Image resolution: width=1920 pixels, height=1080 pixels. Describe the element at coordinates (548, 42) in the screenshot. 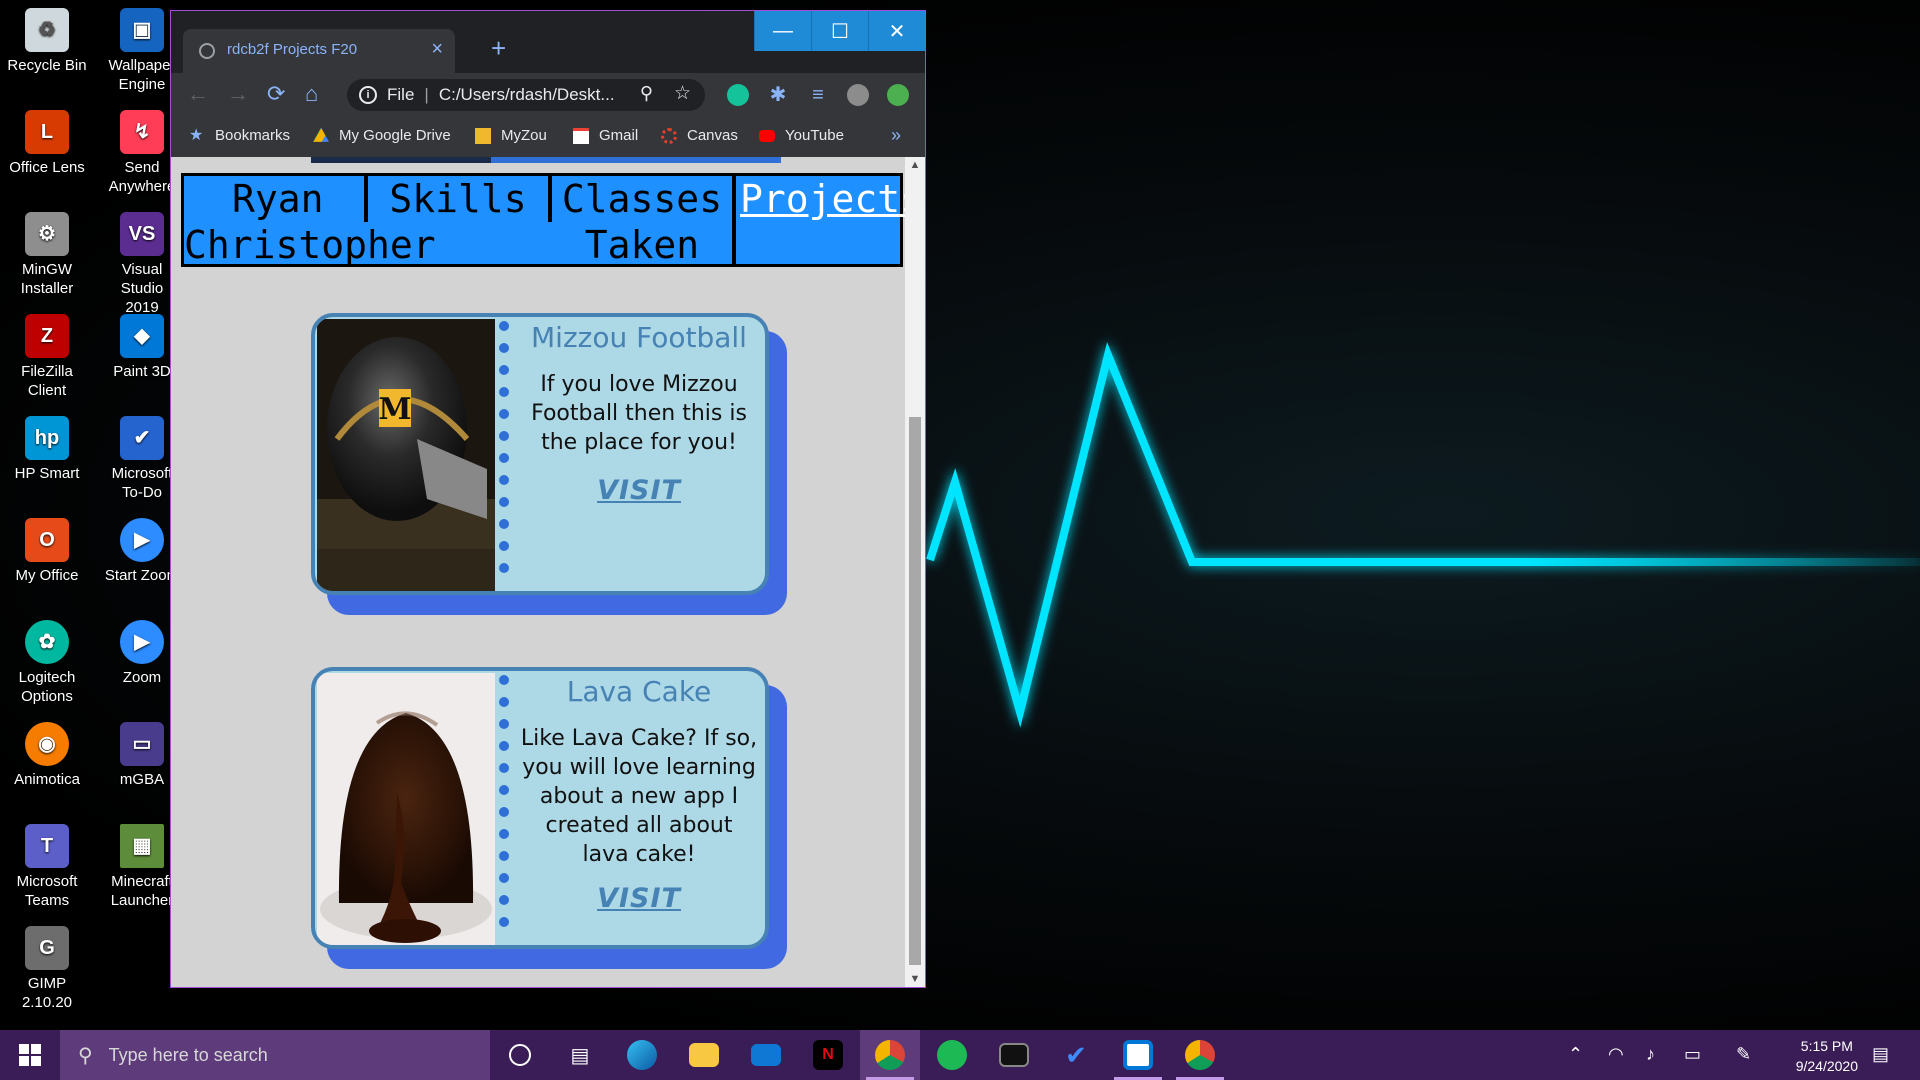

I see `browser-titlebar: rdcb2f Projects F20 × + — ☐ ✕` at that location.